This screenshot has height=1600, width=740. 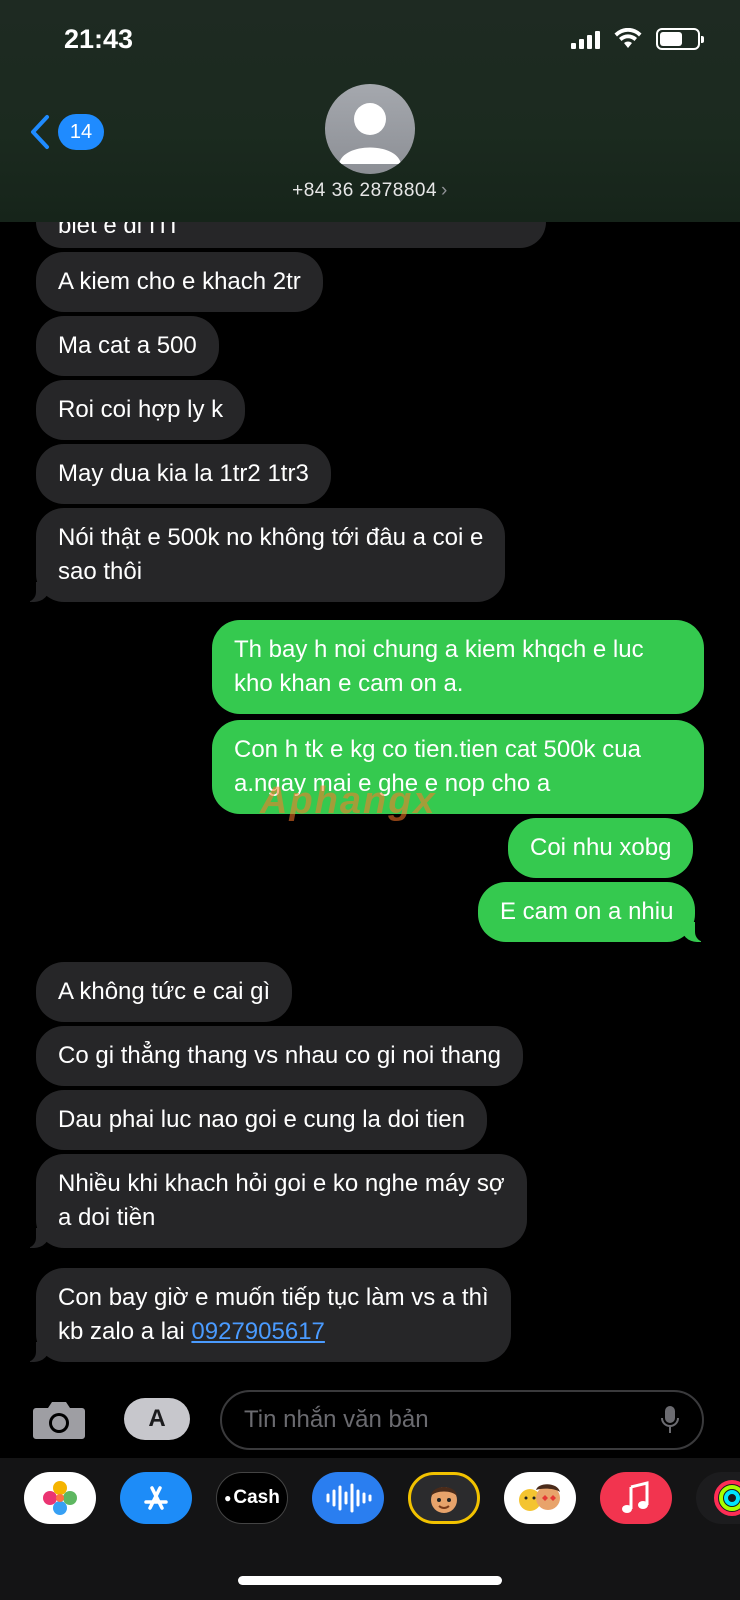 I want to click on contact-name-button: +84 36 2878804 ›, so click(x=370, y=191).